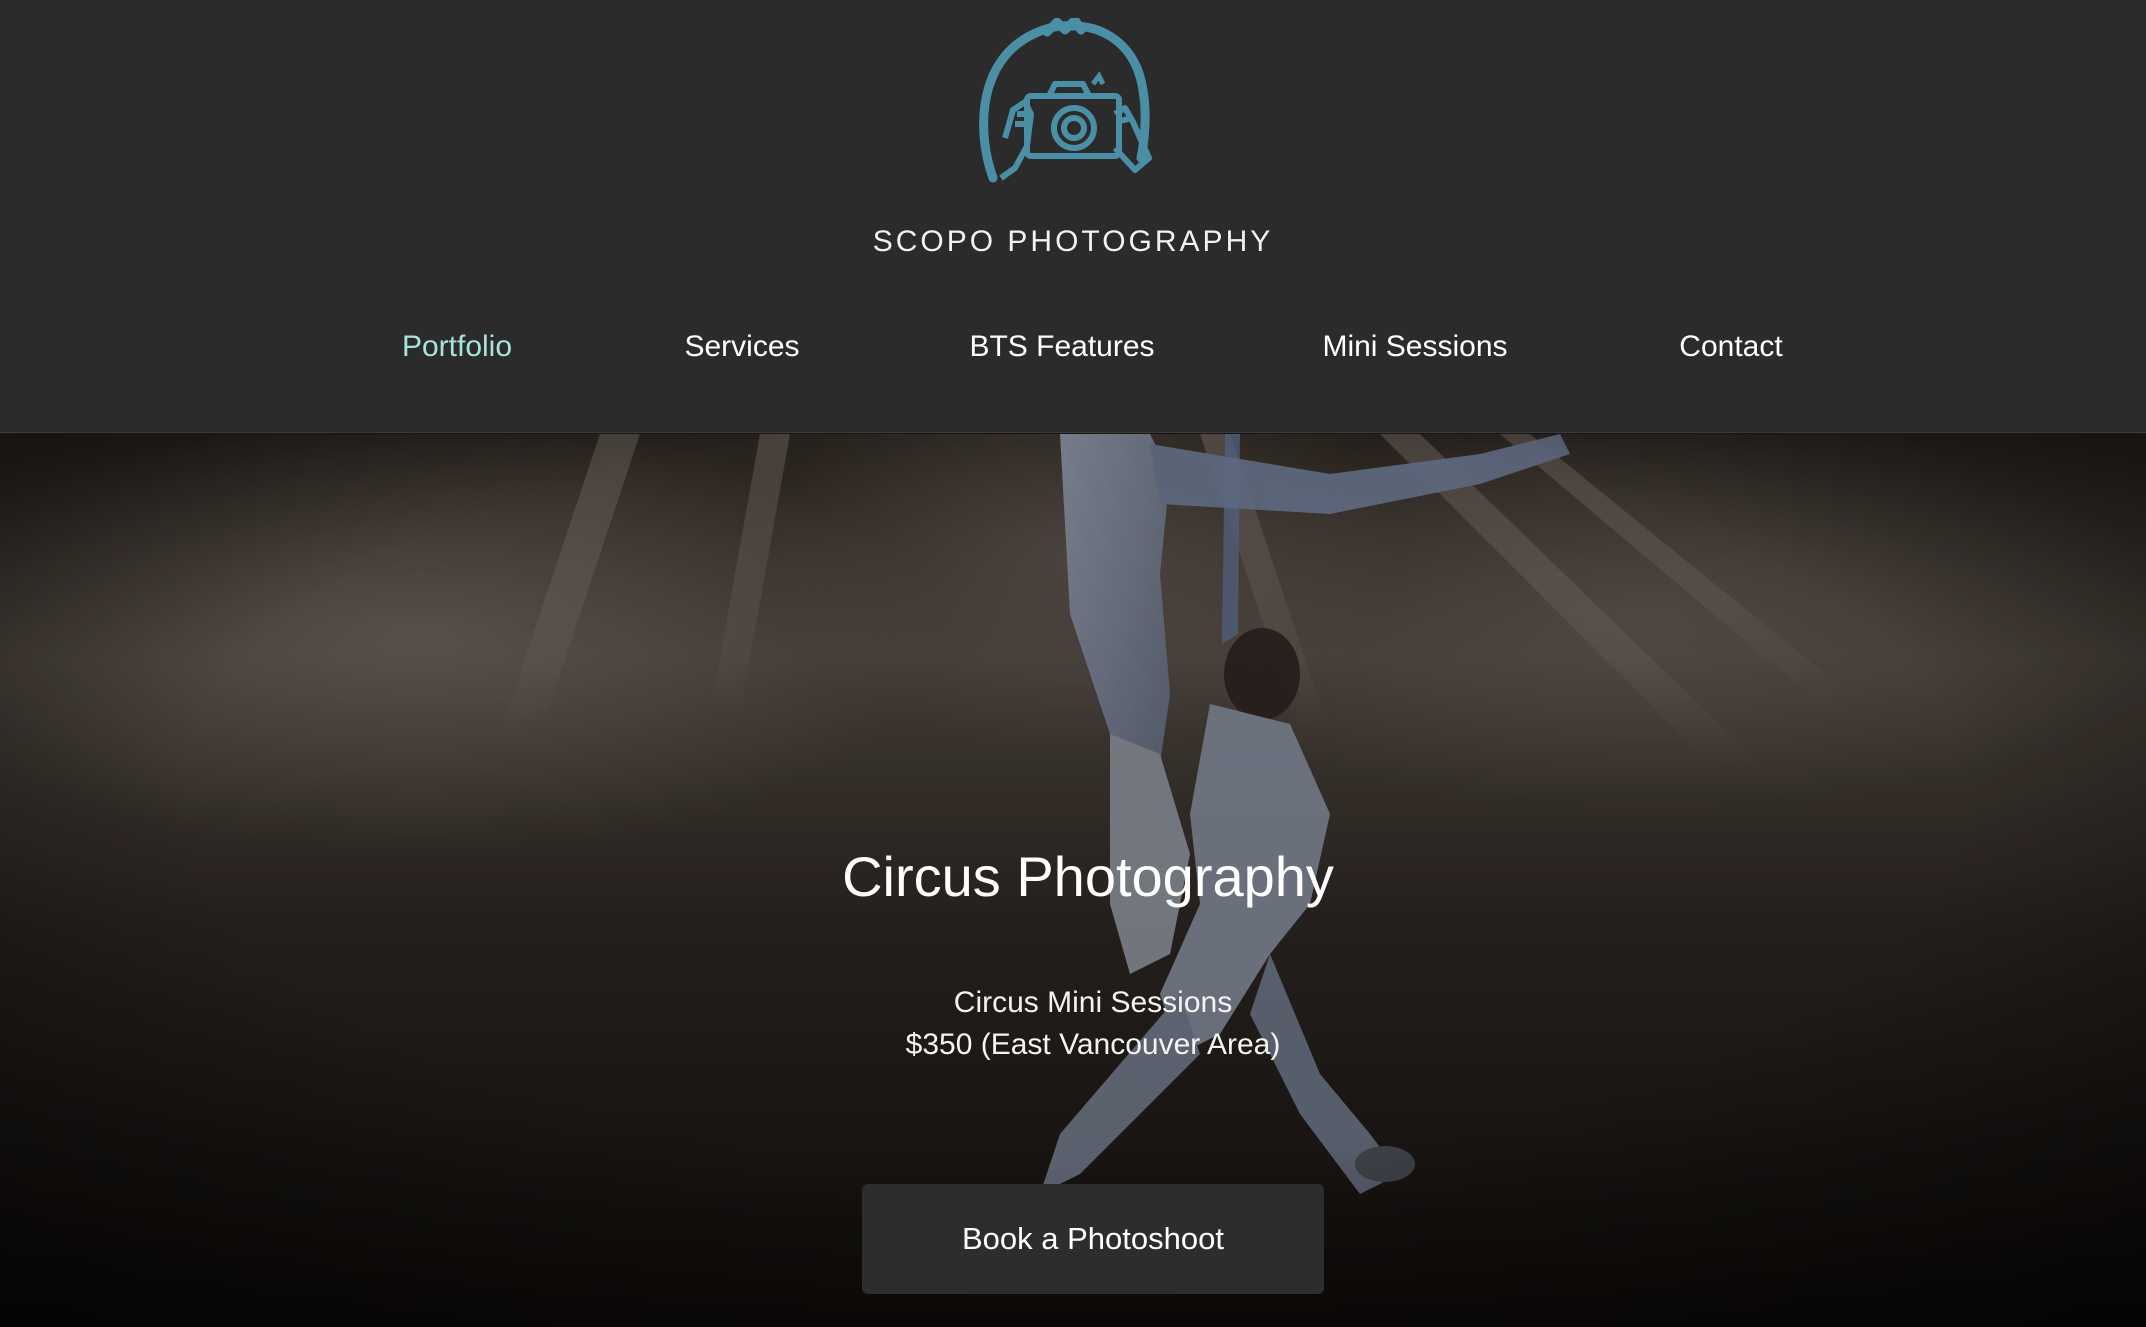  I want to click on hero-title: Circus Photography, so click(1088, 876).